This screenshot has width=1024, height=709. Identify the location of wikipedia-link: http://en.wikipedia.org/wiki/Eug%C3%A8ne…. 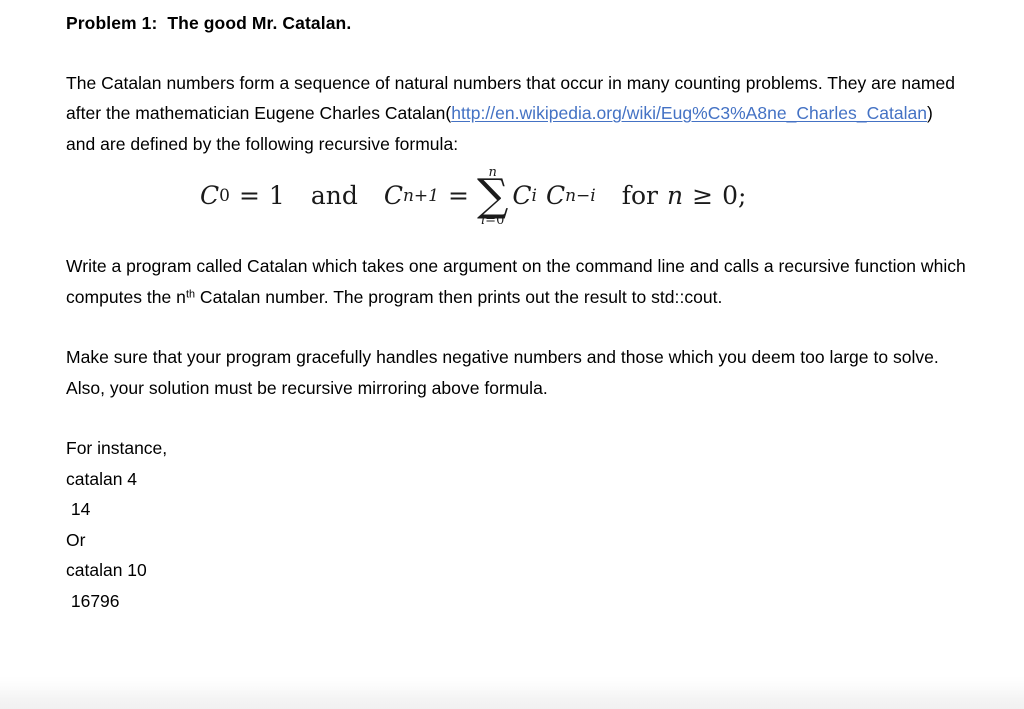
(689, 113).